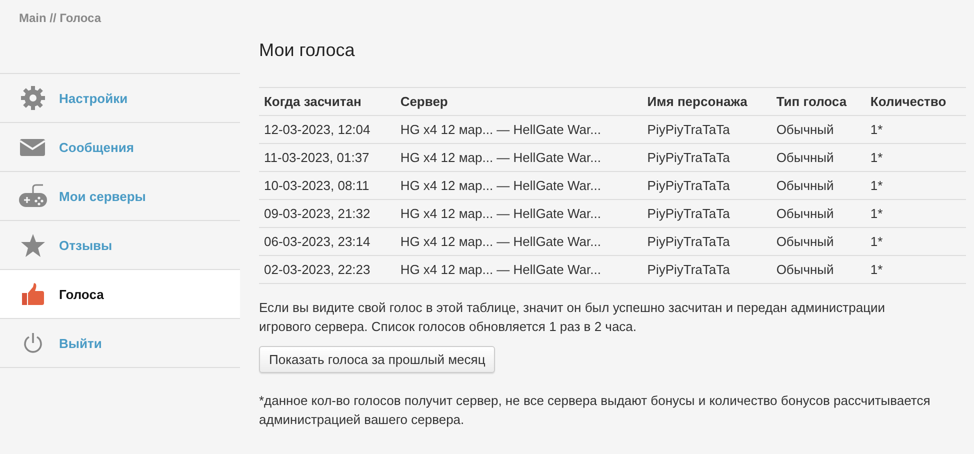 The height and width of the screenshot is (454, 974). I want to click on column-header: Когда засчитан, so click(327, 102).